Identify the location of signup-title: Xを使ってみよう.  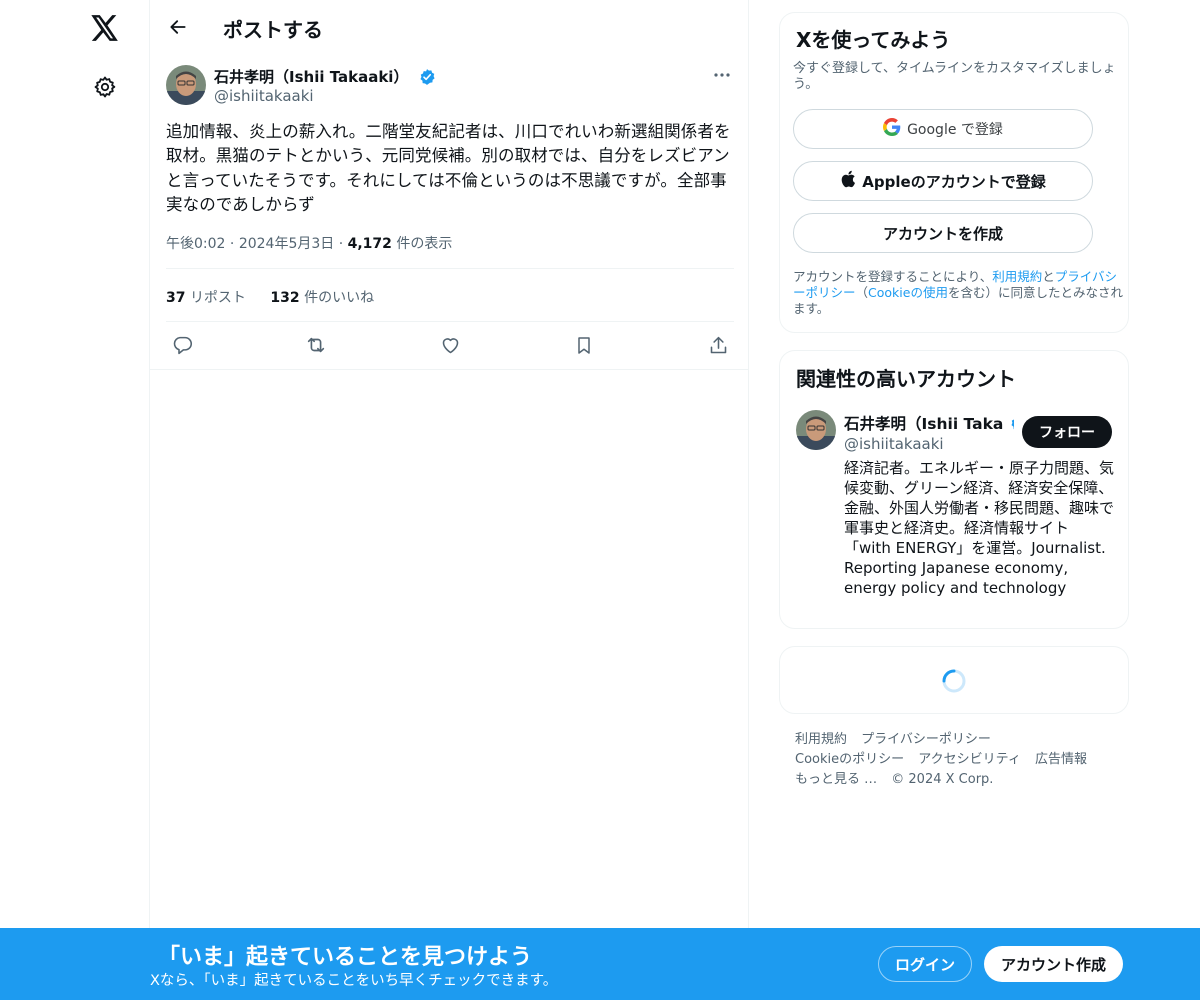
(873, 40).